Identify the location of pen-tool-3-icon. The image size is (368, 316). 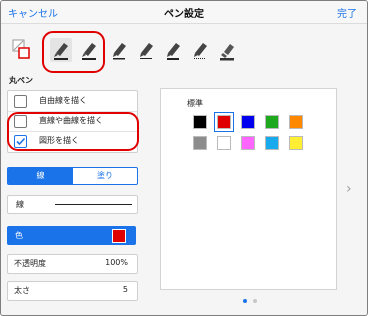
(119, 50).